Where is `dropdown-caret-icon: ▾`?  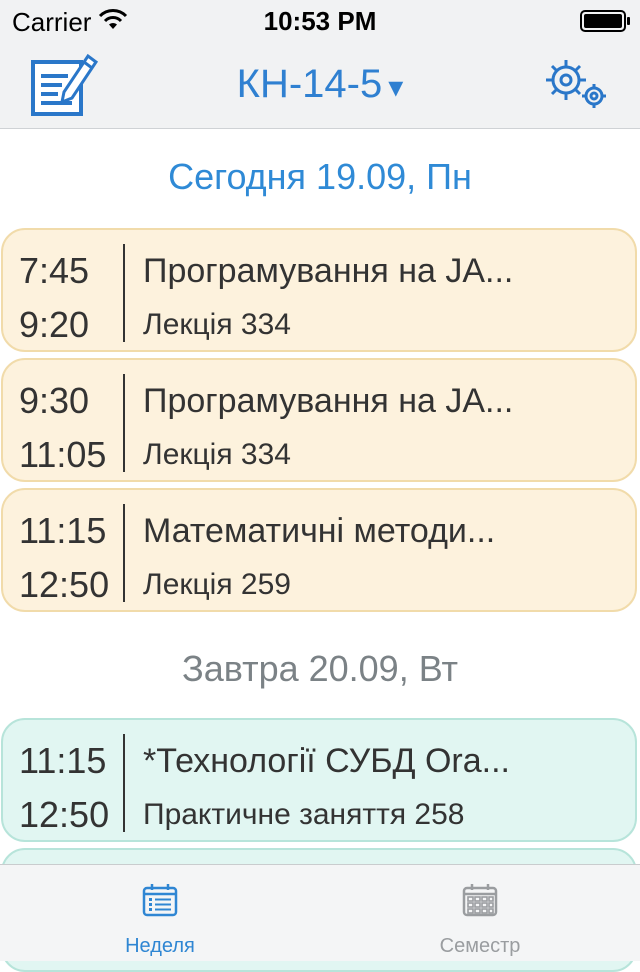
dropdown-caret-icon: ▾ is located at coordinates (396, 87).